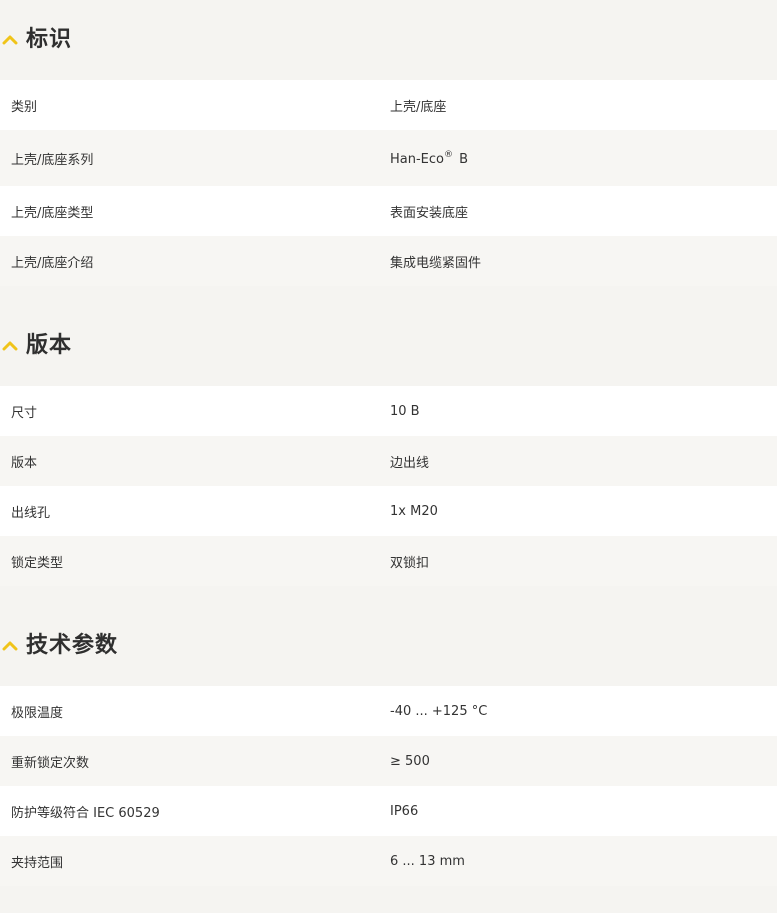 The height and width of the screenshot is (913, 777). Describe the element at coordinates (52, 160) in the screenshot. I see `row-label: 上壳/底座系列` at that location.